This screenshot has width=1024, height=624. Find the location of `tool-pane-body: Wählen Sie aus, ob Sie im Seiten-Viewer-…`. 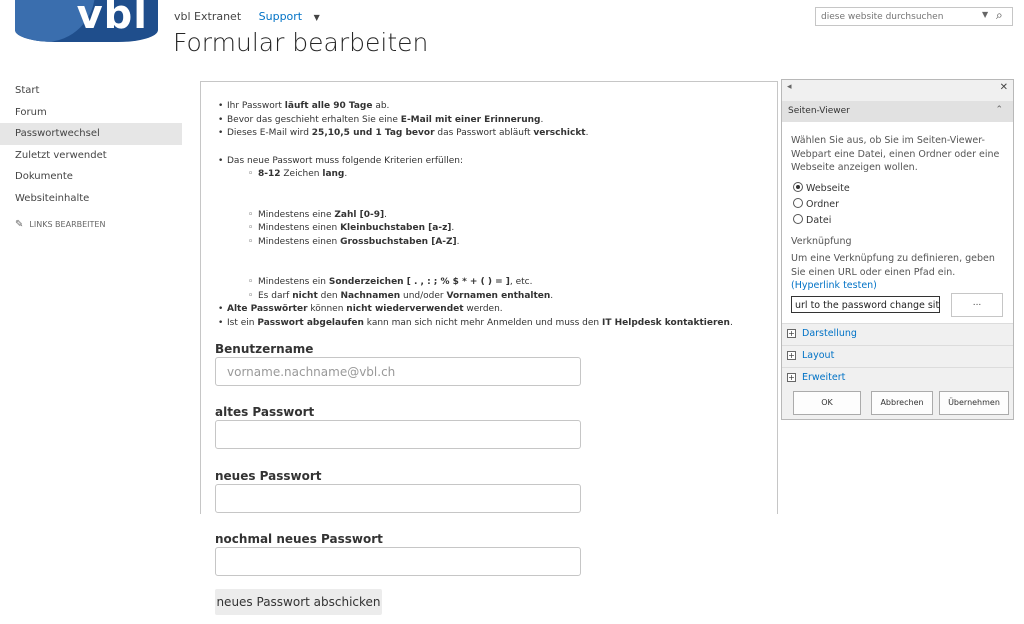

tool-pane-body: Wählen Sie aus, ob Sie im Seiten-Viewer-… is located at coordinates (897, 224).